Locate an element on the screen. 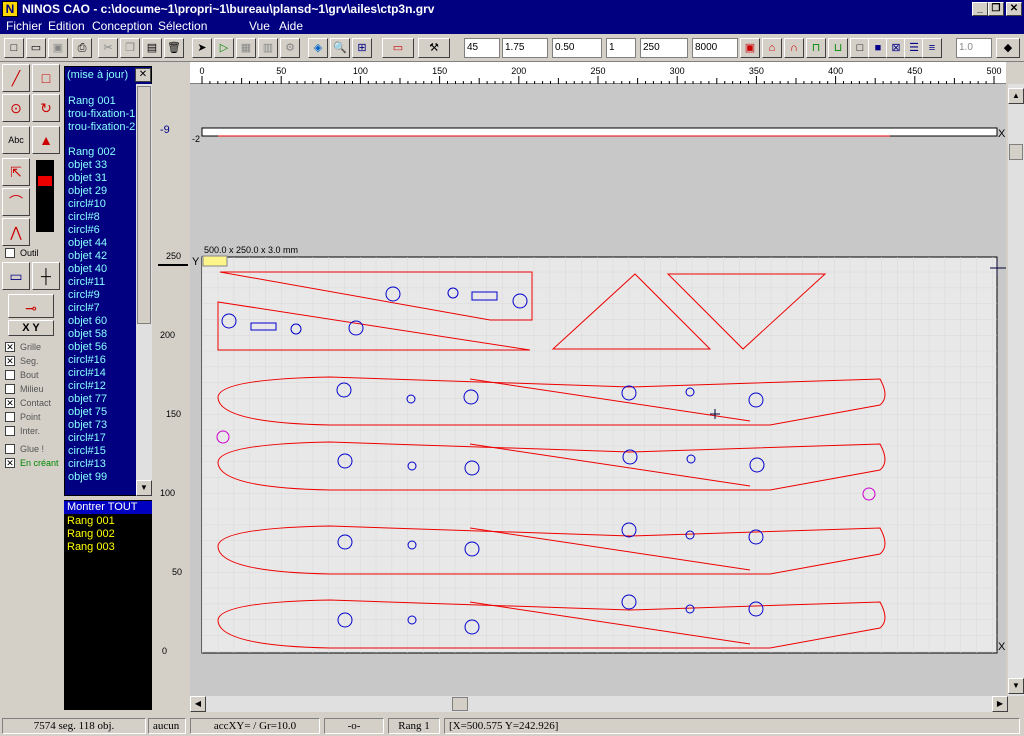 The width and height of the screenshot is (1024, 736). opt-point-checkbox is located at coordinates (10, 417).